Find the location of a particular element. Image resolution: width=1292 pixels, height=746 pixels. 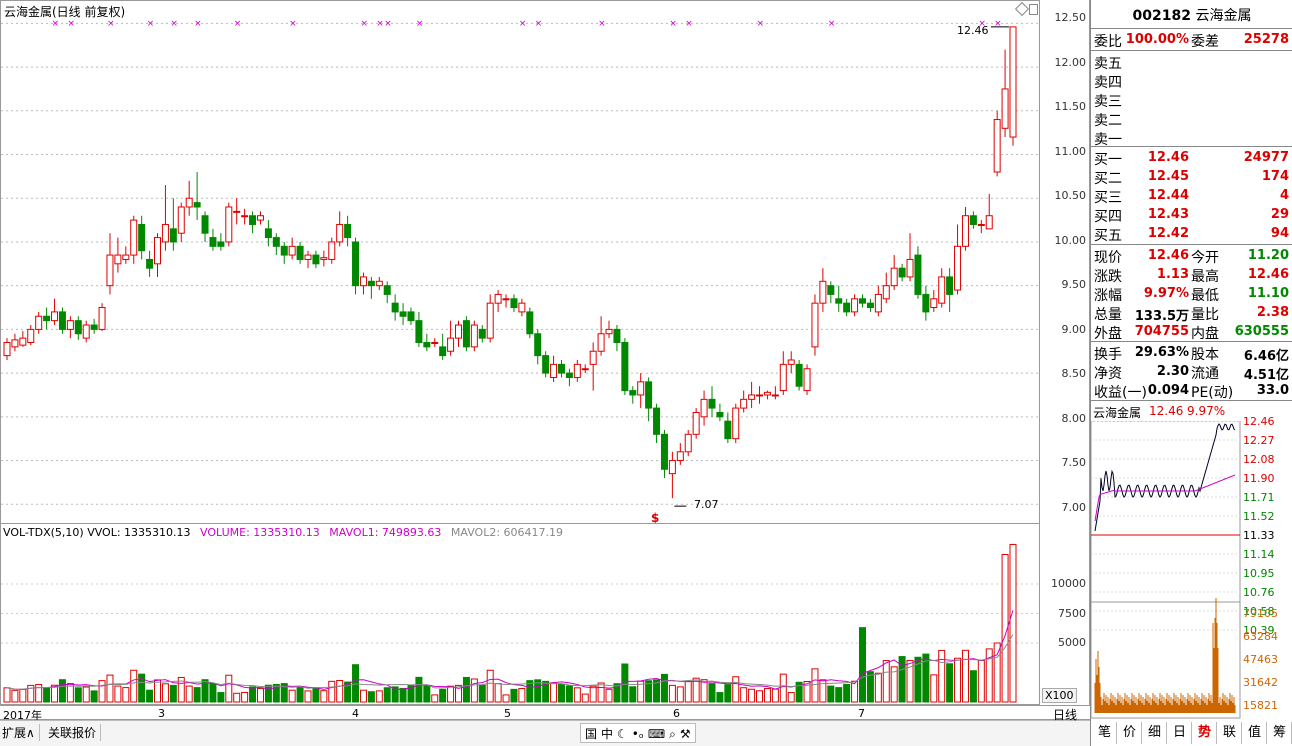

bid-volume: 4 is located at coordinates (1284, 195).